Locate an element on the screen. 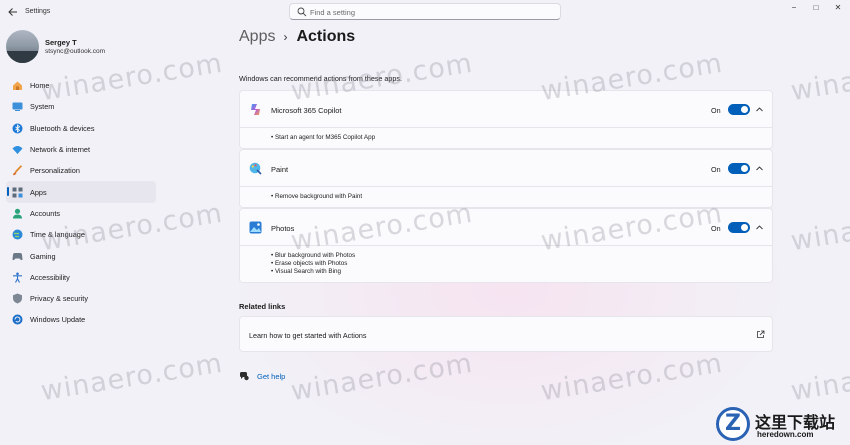 The height and width of the screenshot is (445, 850). maximize-button: □ is located at coordinates (816, 8).